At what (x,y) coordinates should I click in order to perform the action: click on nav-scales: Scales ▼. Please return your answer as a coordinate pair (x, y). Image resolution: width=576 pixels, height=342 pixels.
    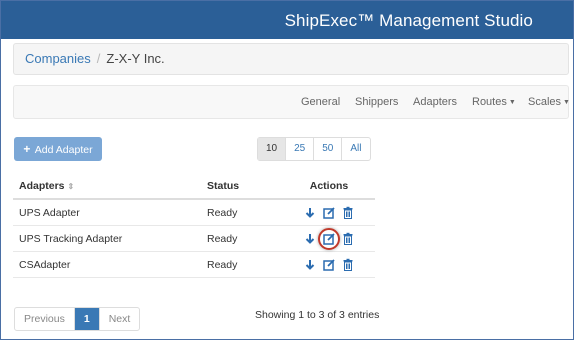
    Looking at the image, I should click on (549, 102).